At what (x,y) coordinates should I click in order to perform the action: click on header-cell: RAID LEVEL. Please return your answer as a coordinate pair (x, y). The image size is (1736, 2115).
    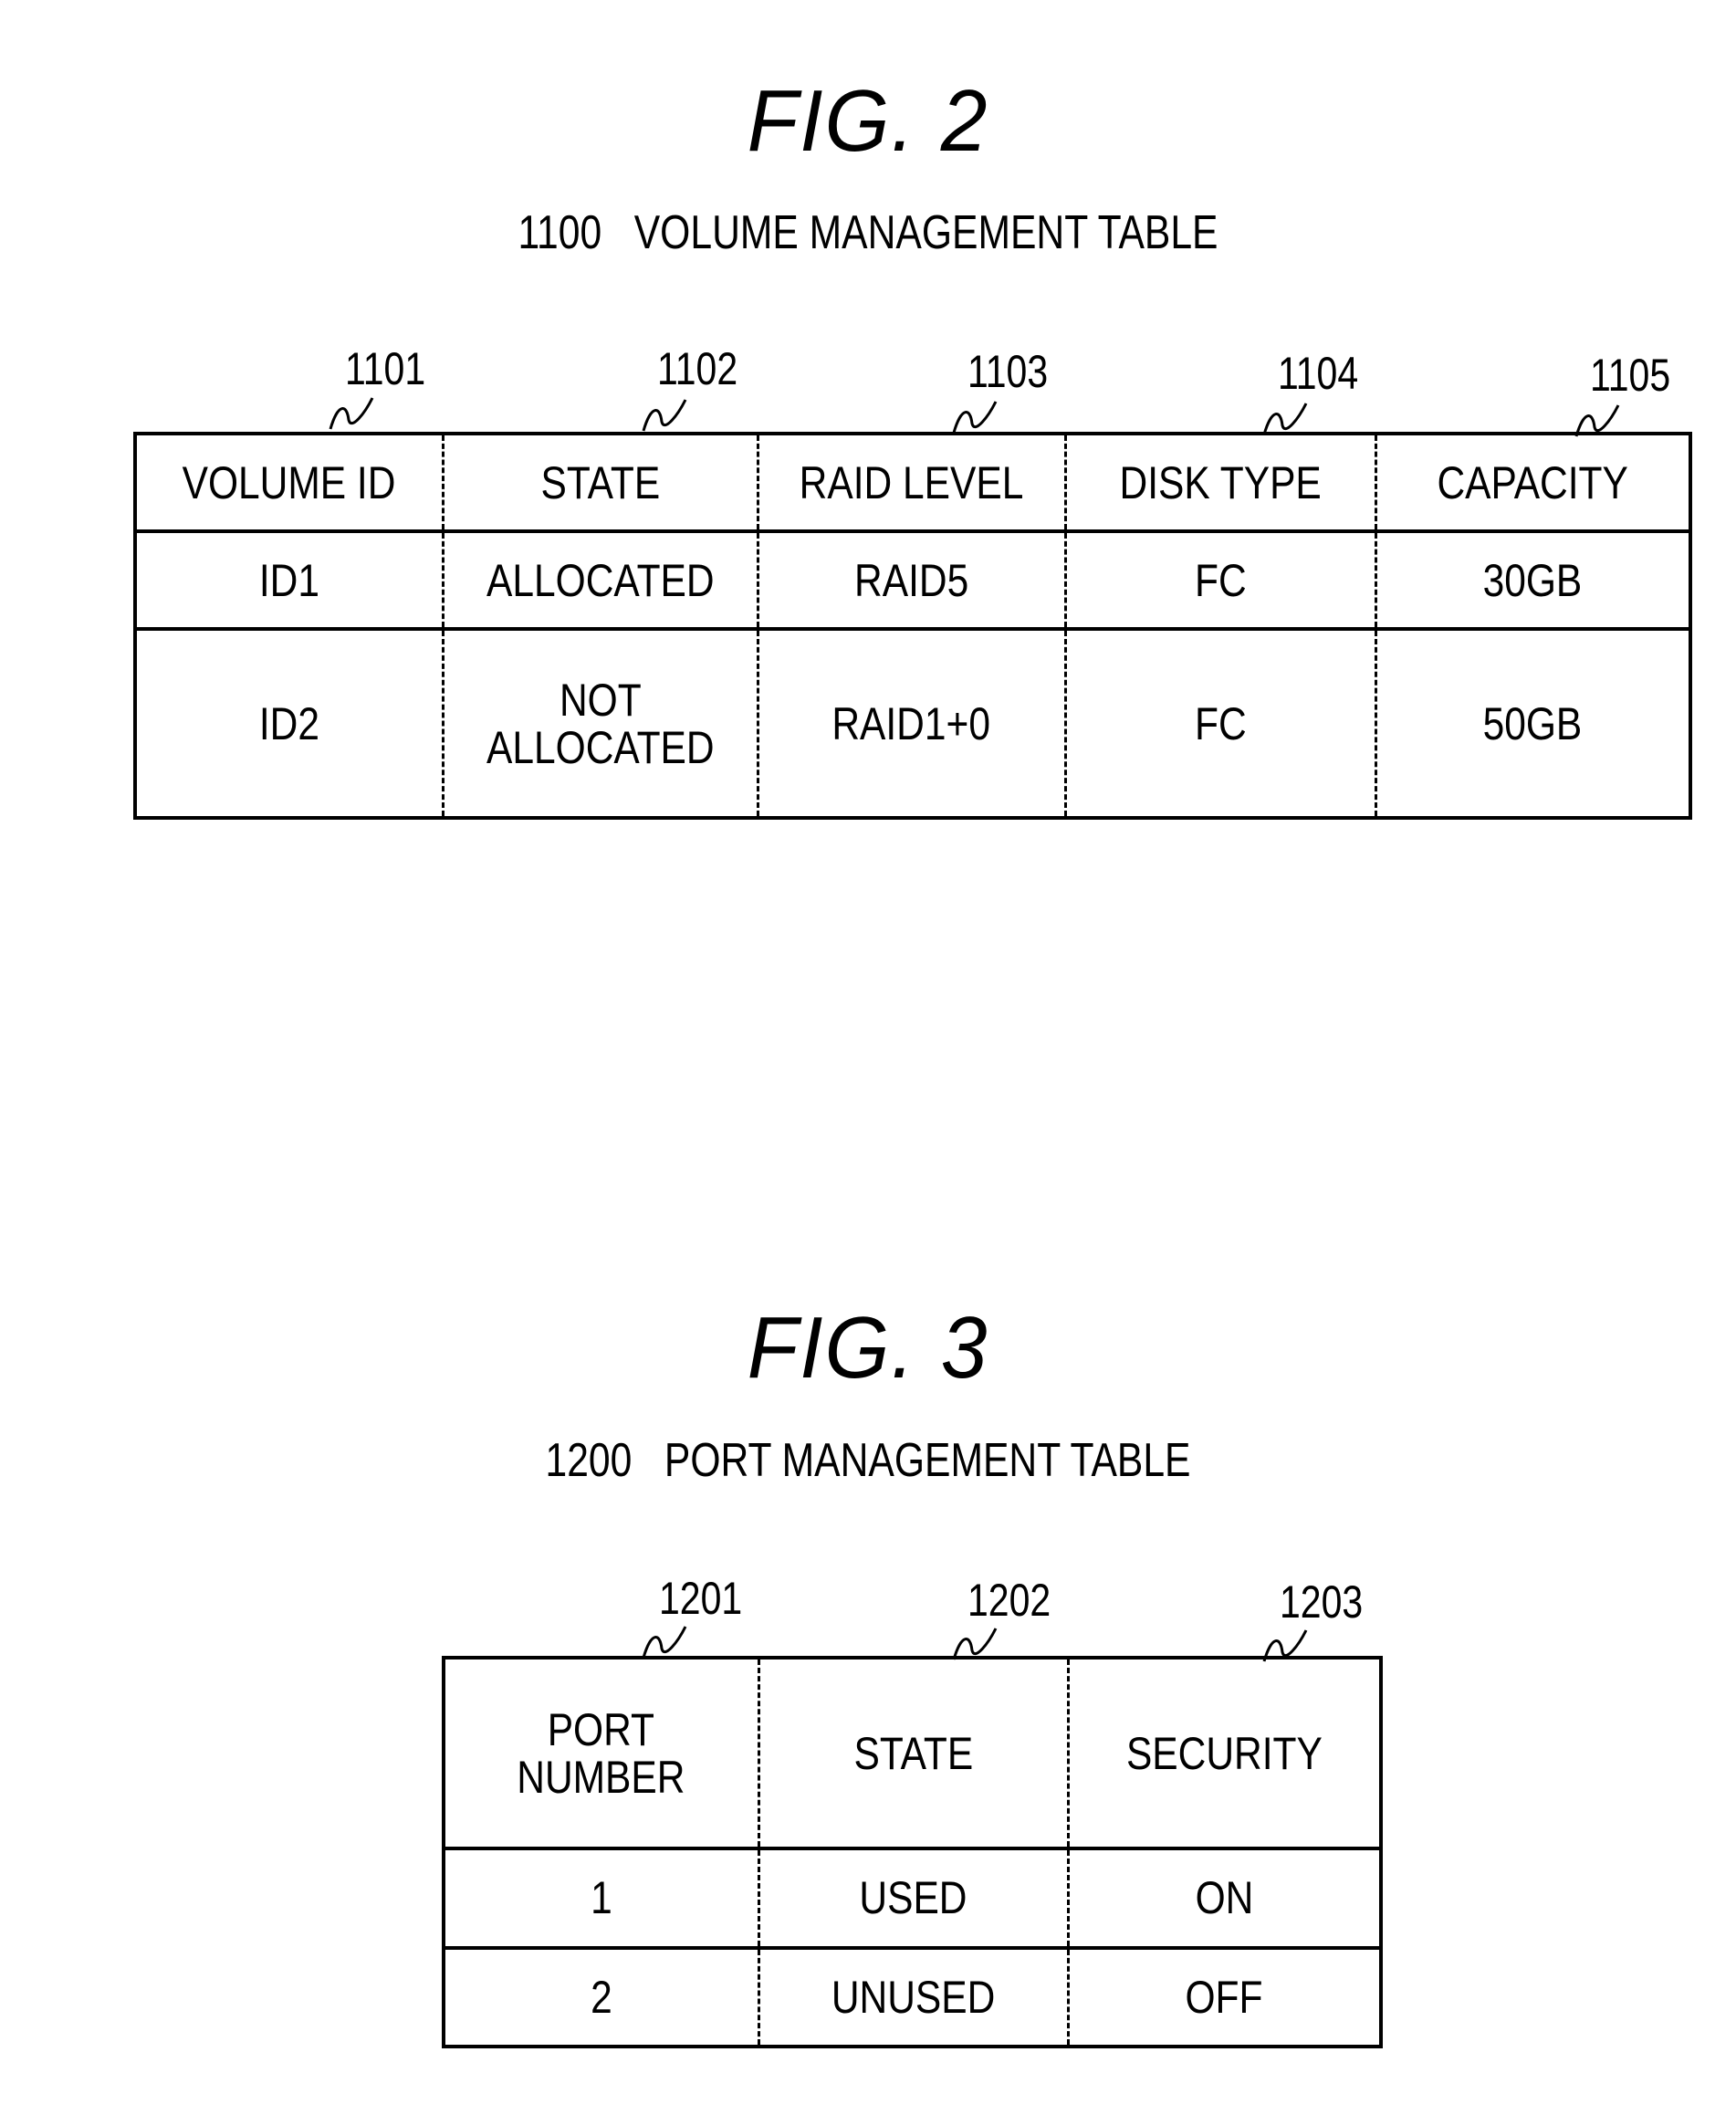
    Looking at the image, I should click on (911, 482).